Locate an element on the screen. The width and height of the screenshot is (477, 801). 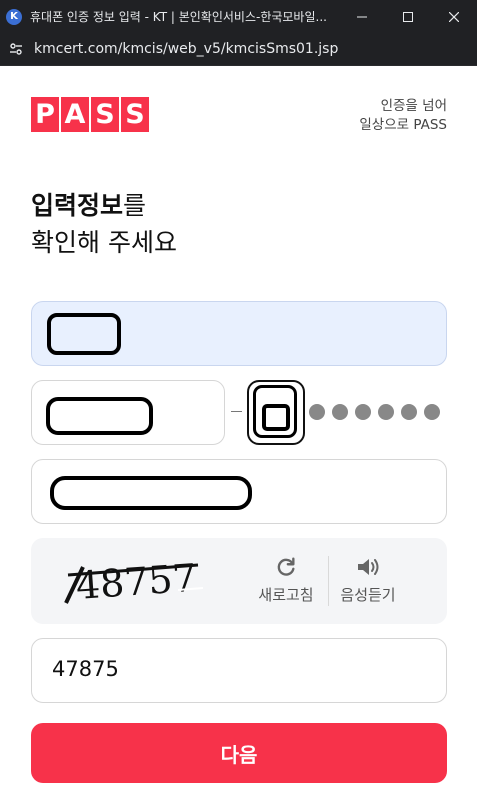
captcha-input-value: 47875 is located at coordinates (85, 669).